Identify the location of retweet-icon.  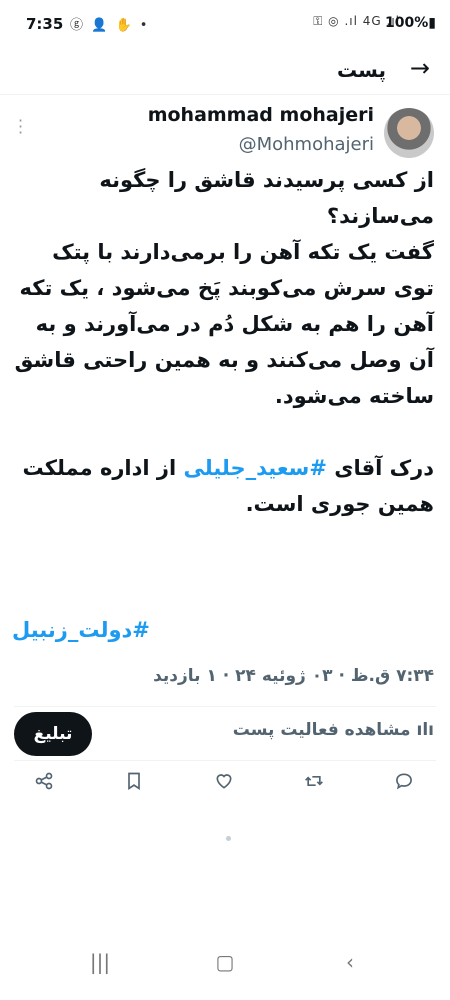
(314, 784).